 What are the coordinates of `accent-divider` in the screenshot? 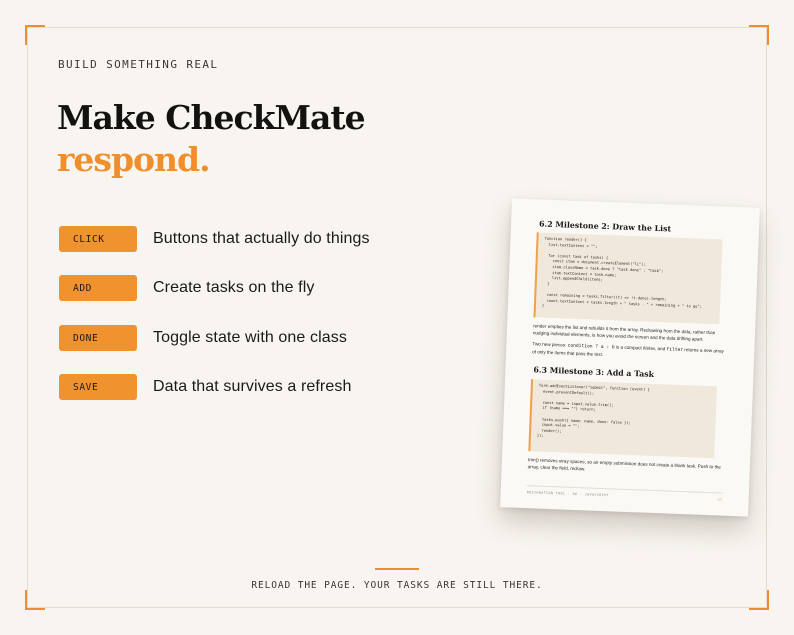 It's located at (397, 569).